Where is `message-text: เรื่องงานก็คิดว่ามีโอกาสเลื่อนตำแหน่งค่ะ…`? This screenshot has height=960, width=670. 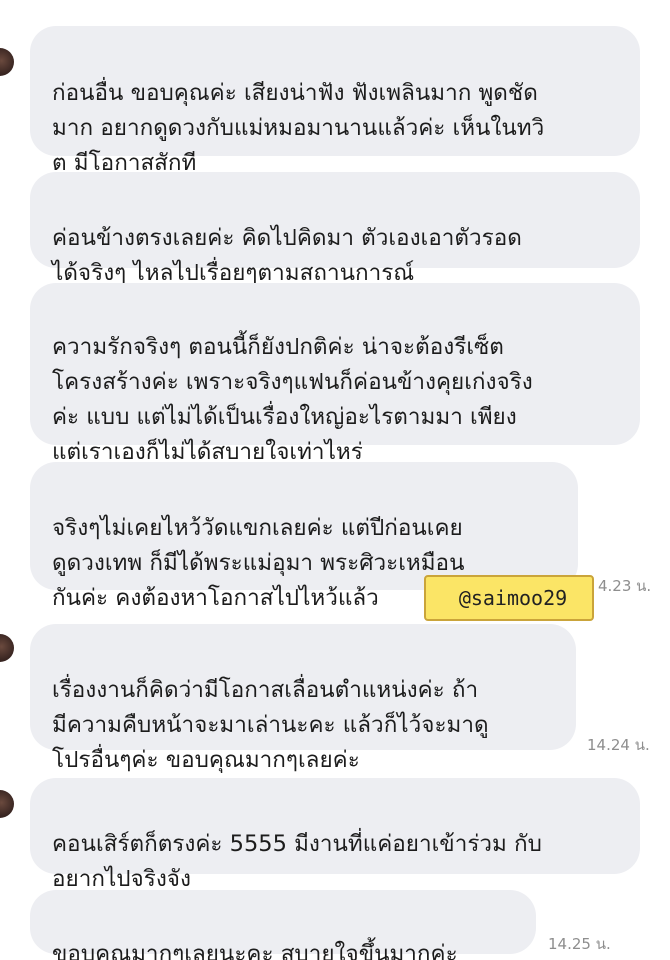 message-text: เรื่องงานก็คิดว่ามีโอกาสเลื่อนตำแหน่งค่ะ… is located at coordinates (270, 725).